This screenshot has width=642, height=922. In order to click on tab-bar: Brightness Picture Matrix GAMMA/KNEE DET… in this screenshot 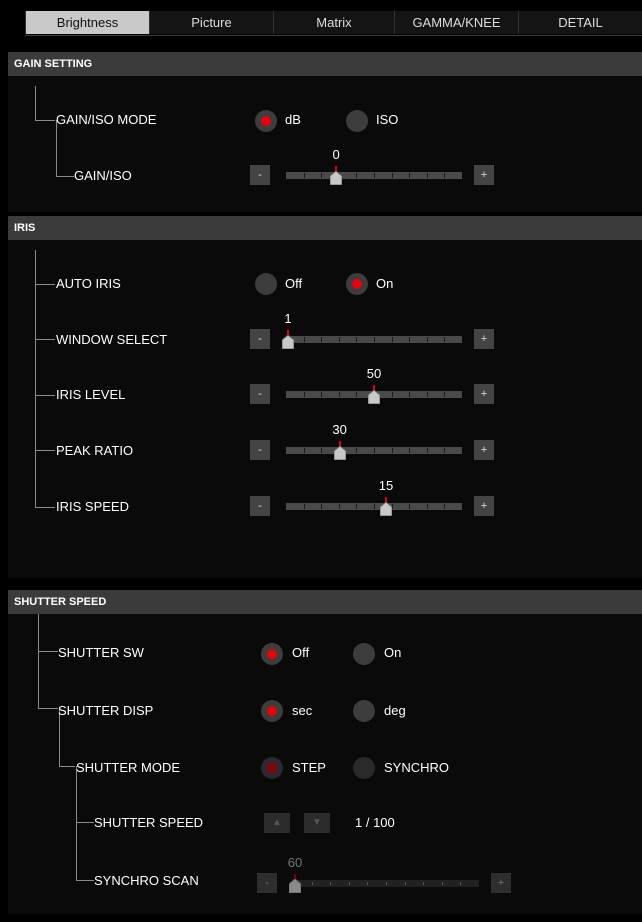, I will do `click(333, 23)`.